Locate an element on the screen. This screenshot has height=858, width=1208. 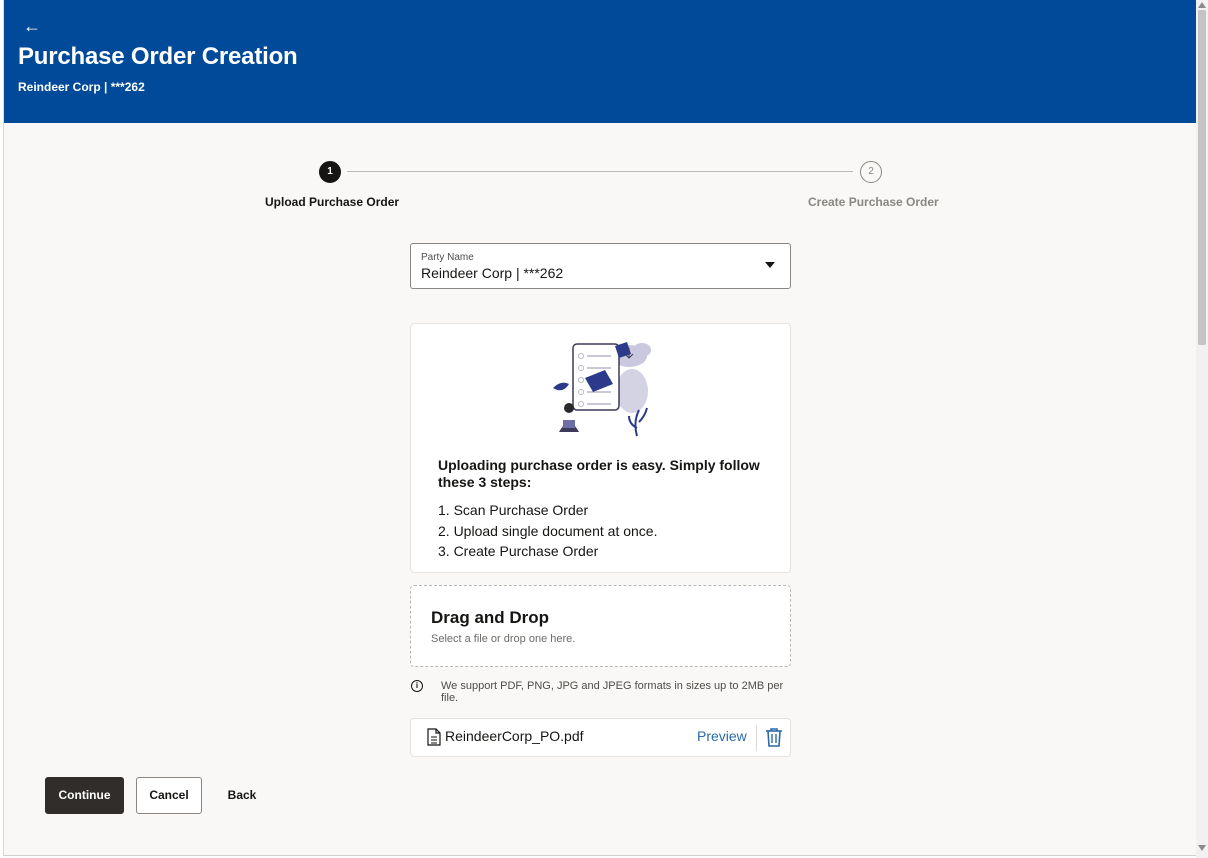
upload-illustration is located at coordinates (602, 389).